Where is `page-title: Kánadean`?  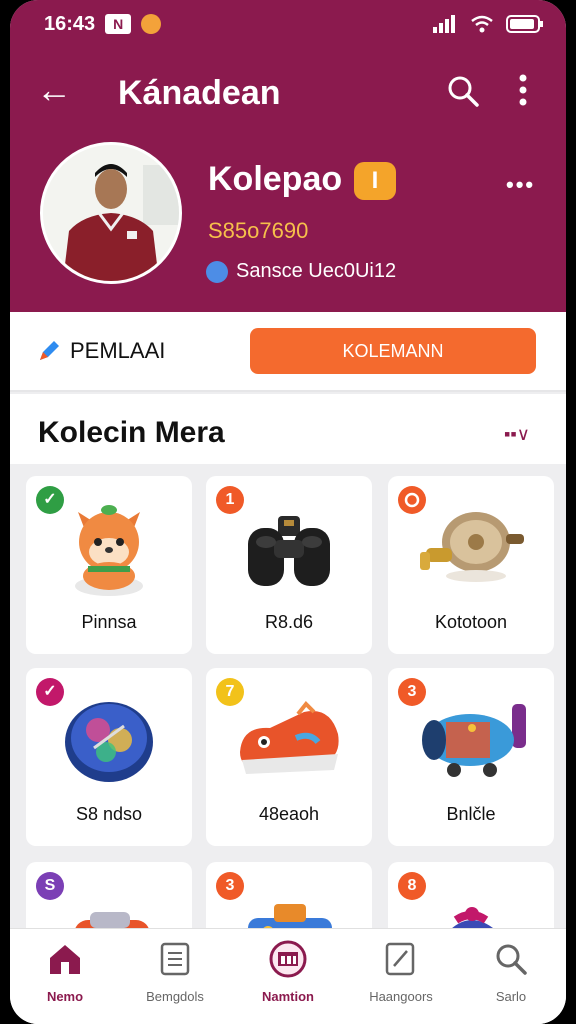
page-title: Kánadean is located at coordinates (199, 93).